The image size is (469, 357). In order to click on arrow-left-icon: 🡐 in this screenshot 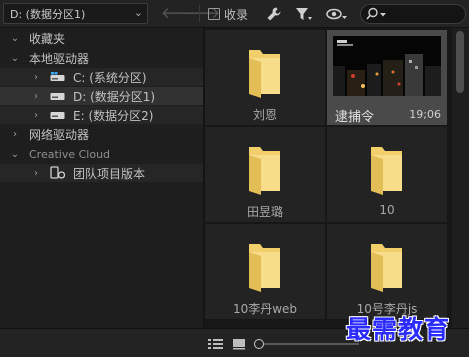, I will do `click(181, 13)`.